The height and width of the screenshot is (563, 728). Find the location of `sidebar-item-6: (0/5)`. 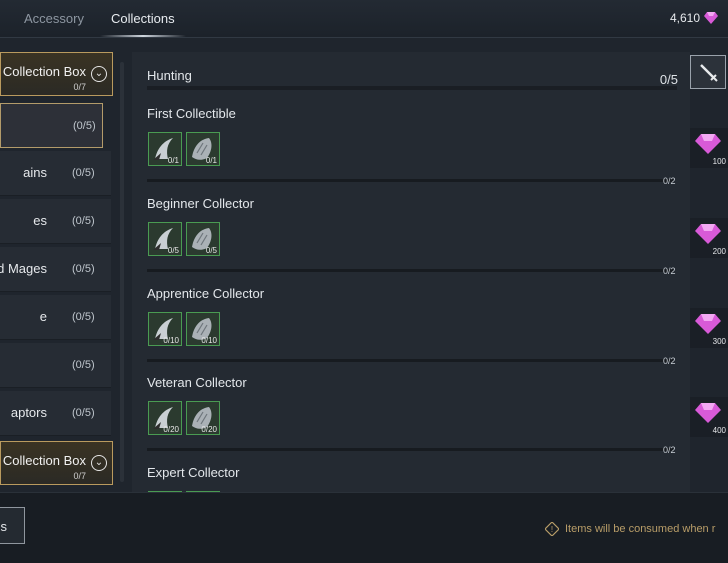

sidebar-item-6: (0/5) is located at coordinates (55, 365).